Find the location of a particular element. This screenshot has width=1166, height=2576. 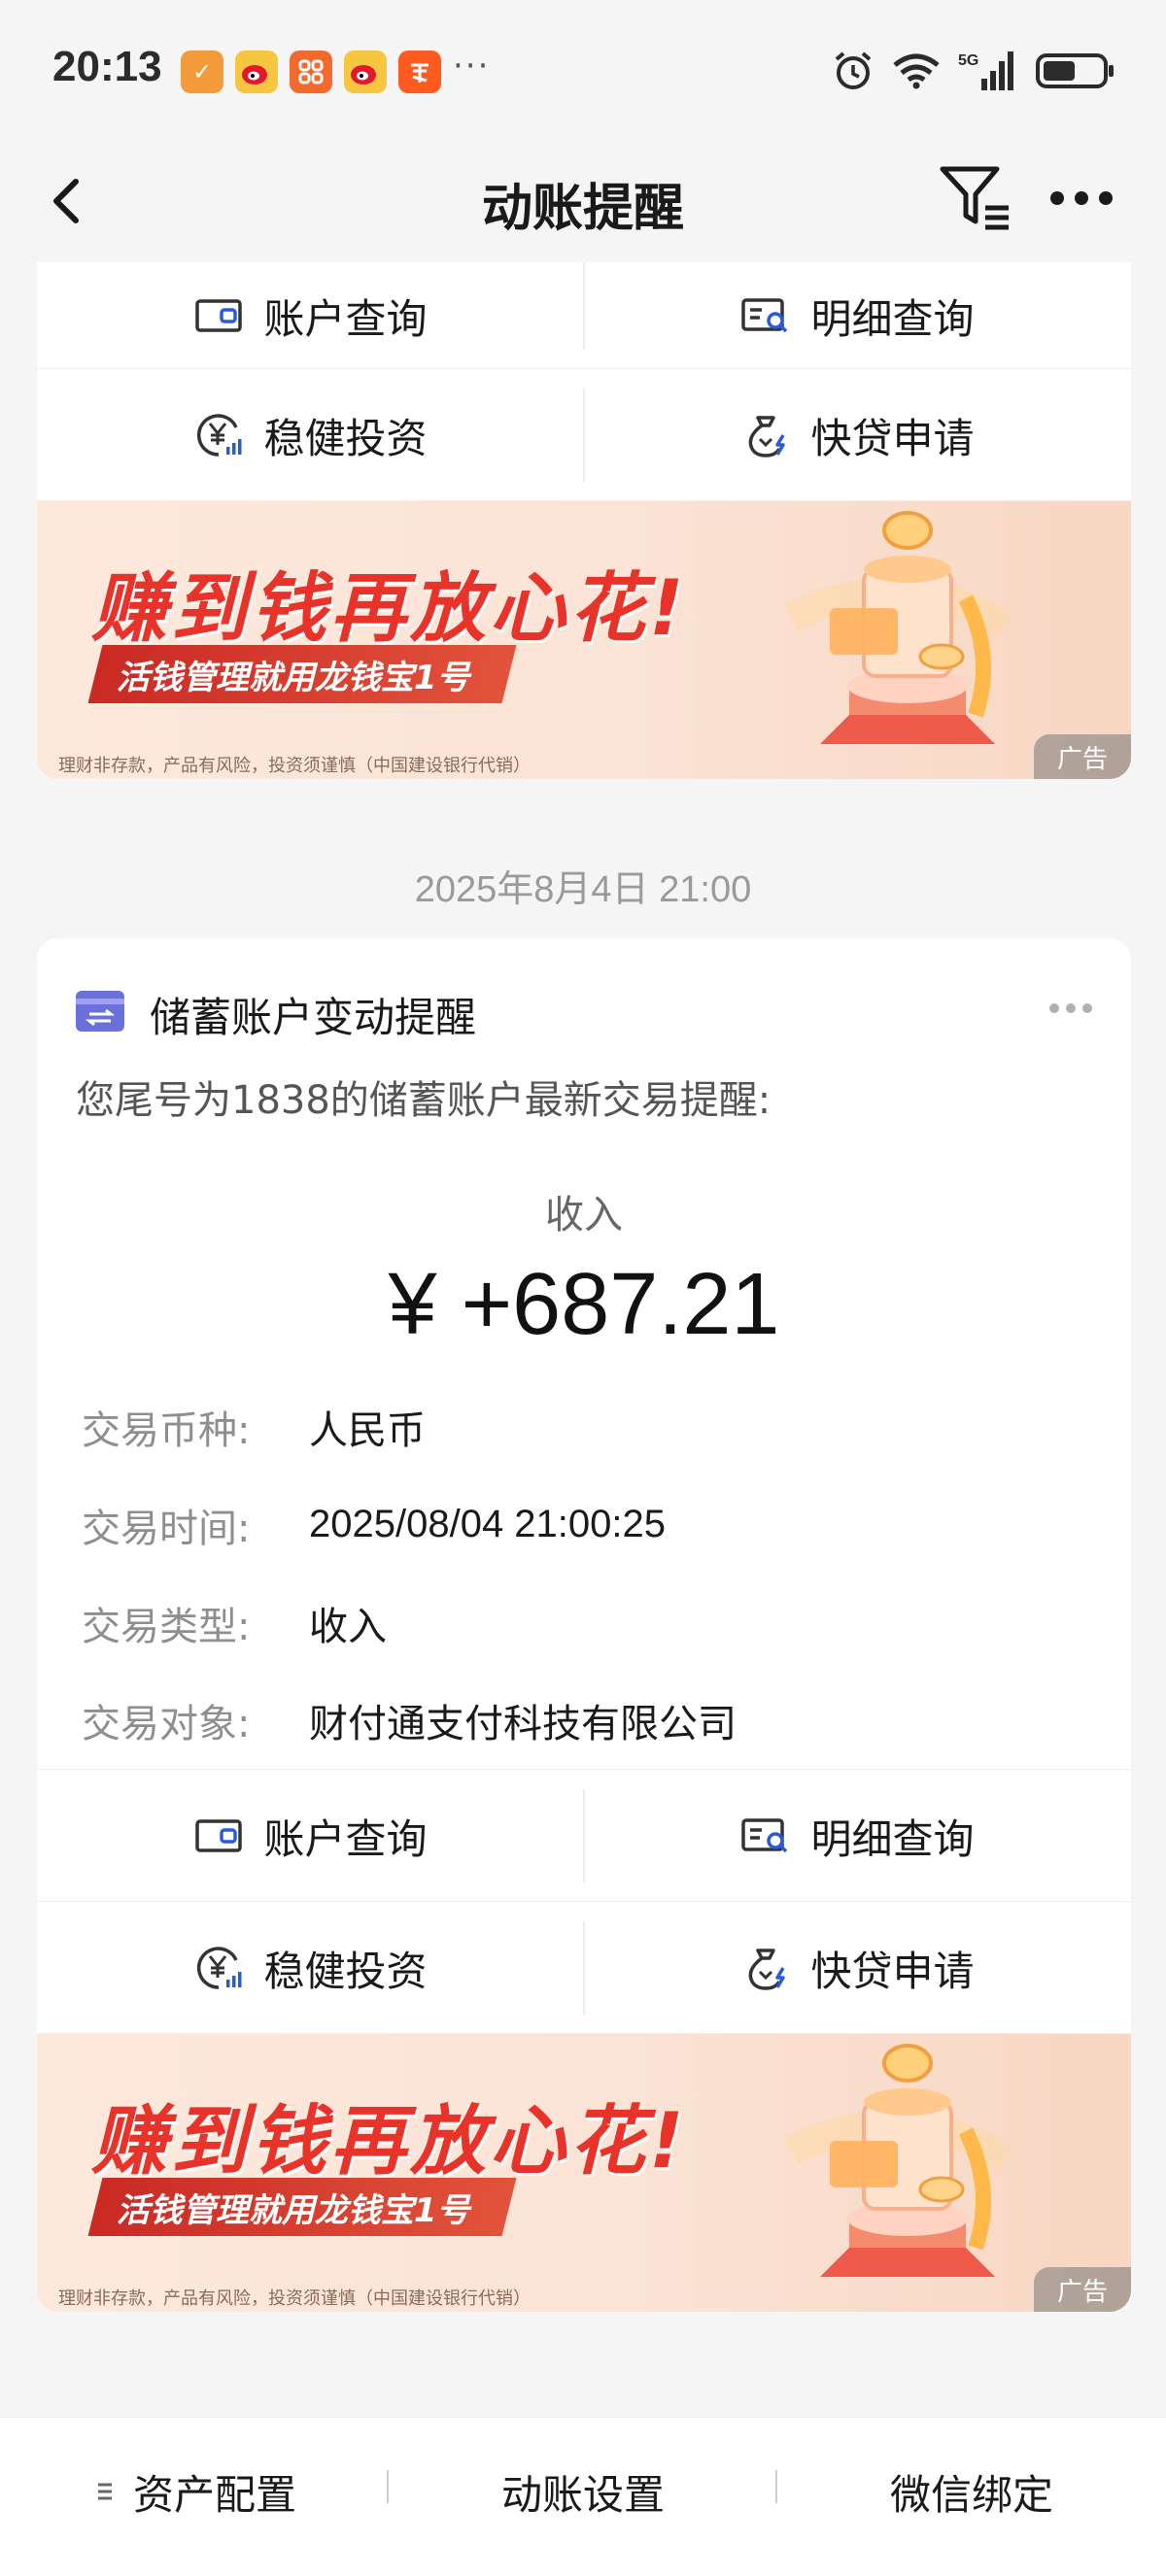

filter-button is located at coordinates (975, 198).